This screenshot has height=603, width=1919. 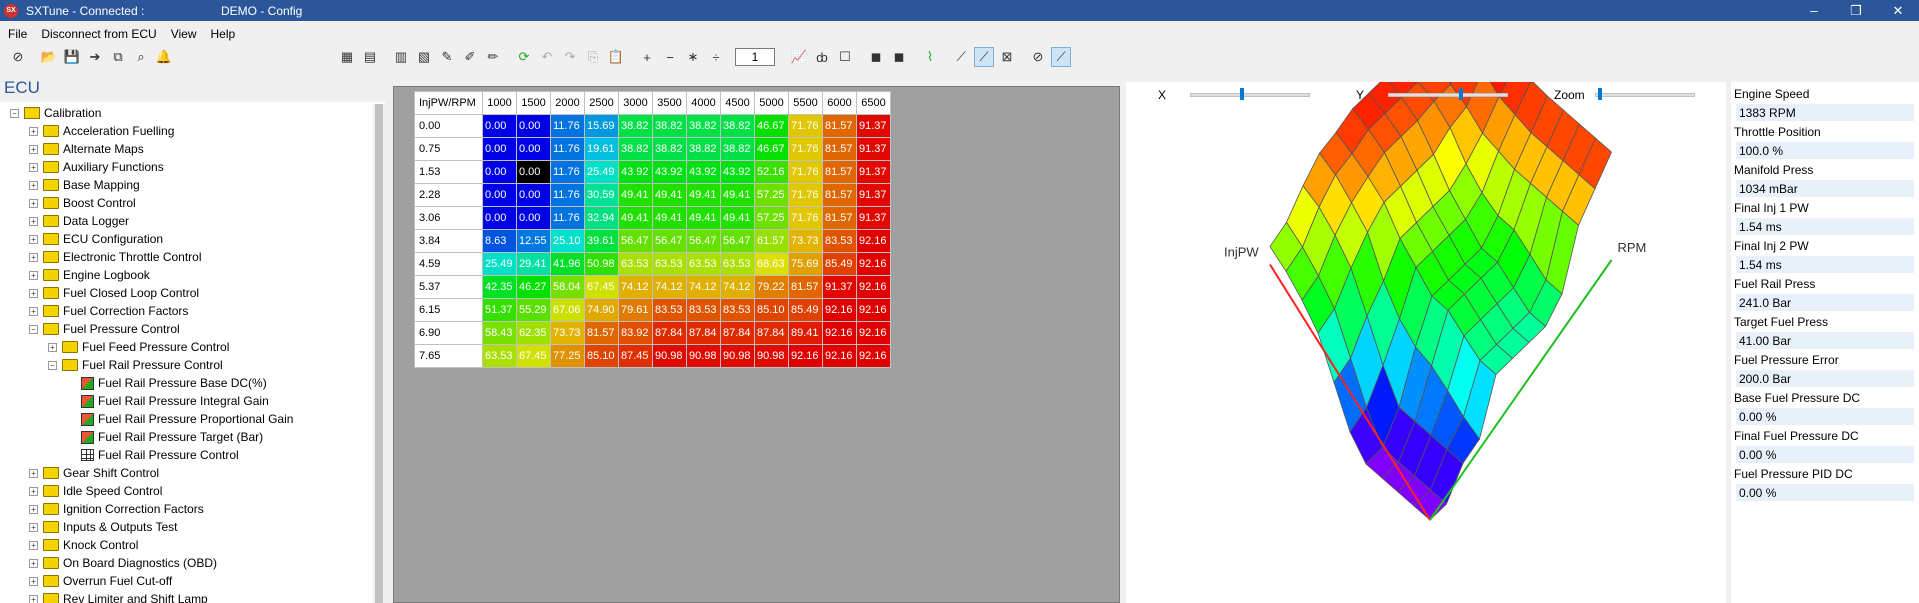 I want to click on alarm-icon: 🔔, so click(x=164, y=57).